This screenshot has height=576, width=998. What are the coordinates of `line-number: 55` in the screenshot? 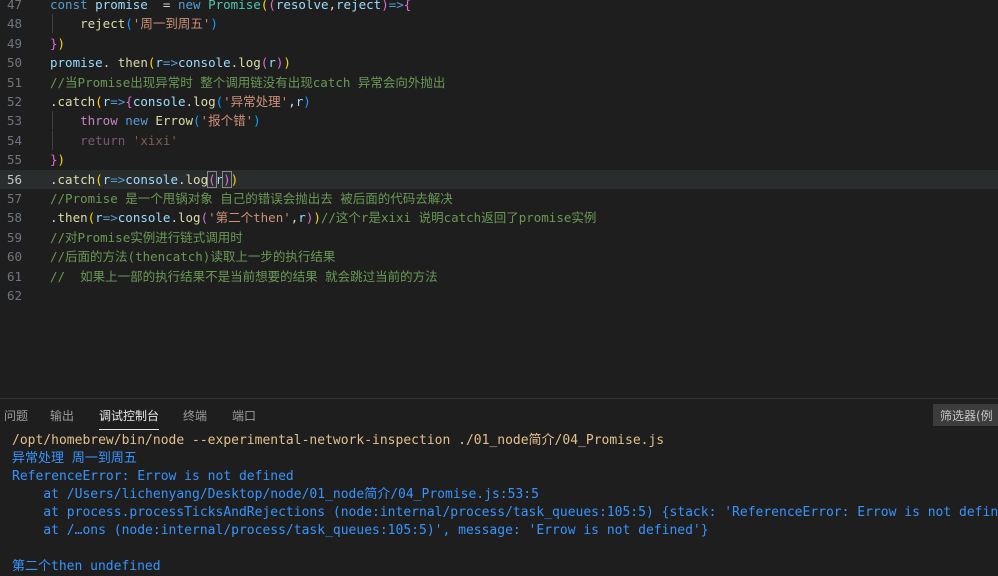 It's located at (14, 160).